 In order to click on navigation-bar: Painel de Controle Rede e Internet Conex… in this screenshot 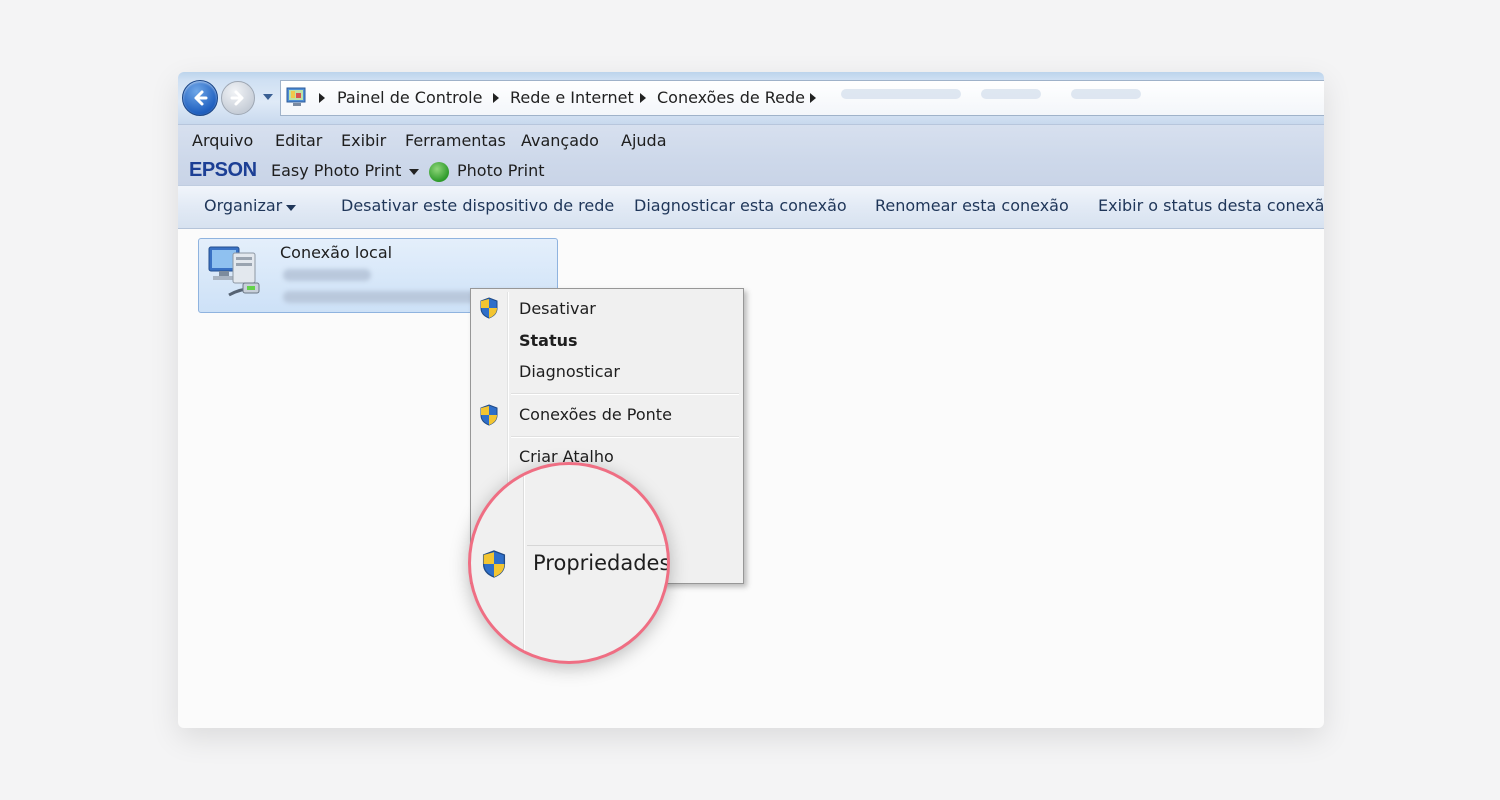, I will do `click(751, 98)`.